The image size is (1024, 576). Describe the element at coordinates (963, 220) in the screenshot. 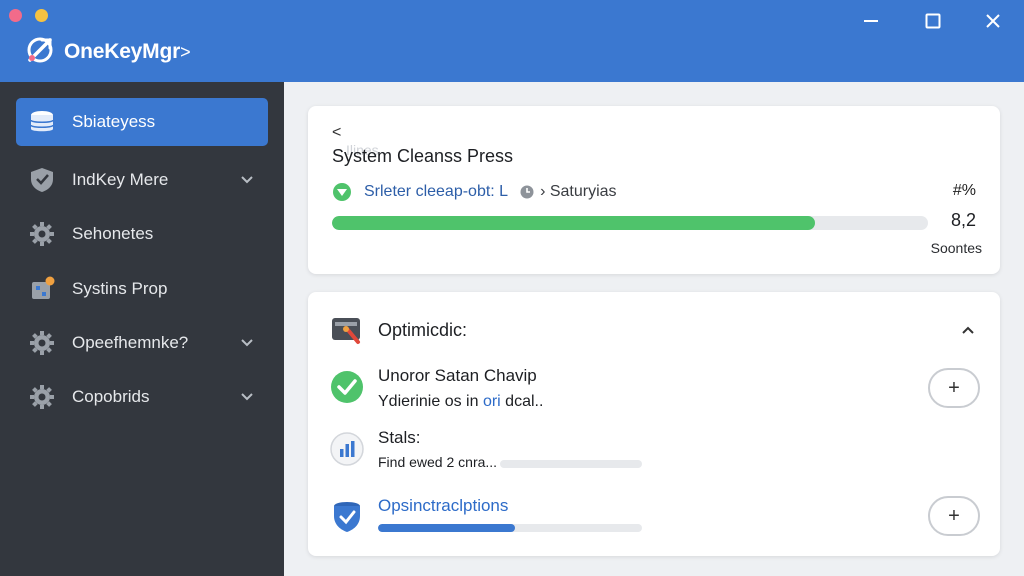

I see `progress-value: 8,2` at that location.